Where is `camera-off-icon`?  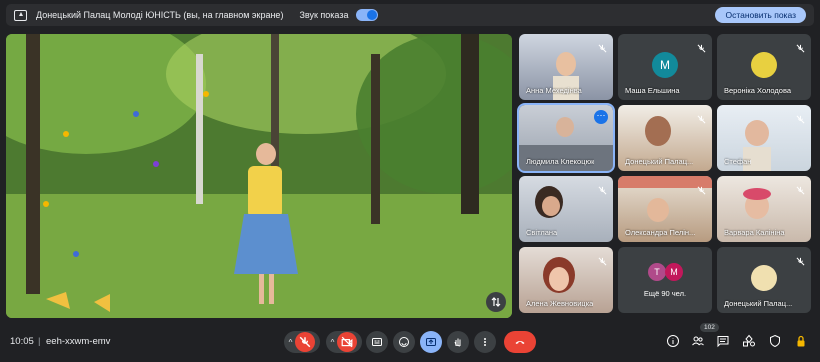
camera-off-icon is located at coordinates (347, 342).